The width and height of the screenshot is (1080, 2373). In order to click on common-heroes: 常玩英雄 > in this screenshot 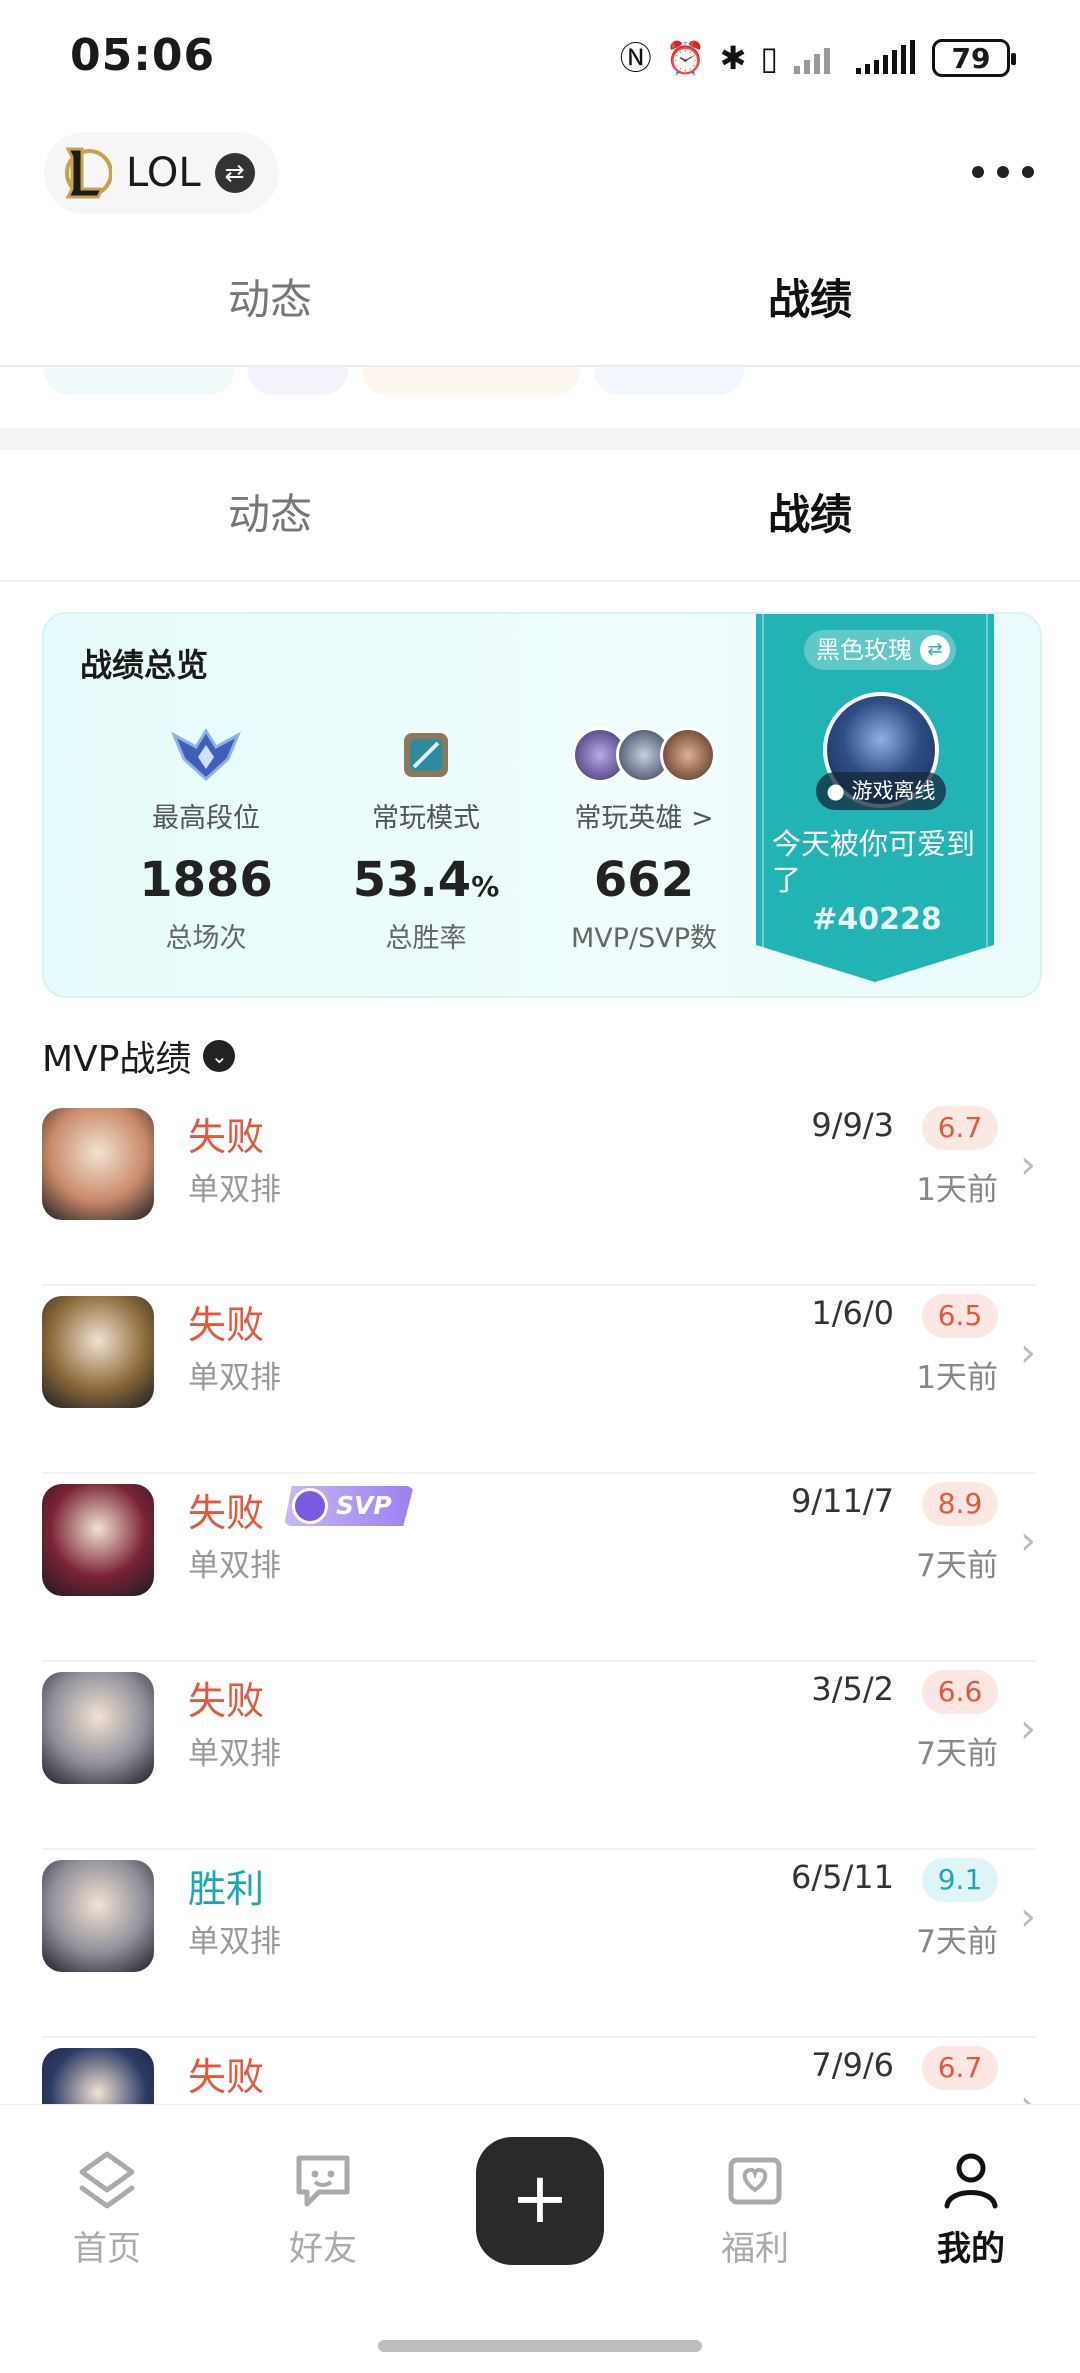, I will do `click(644, 779)`.